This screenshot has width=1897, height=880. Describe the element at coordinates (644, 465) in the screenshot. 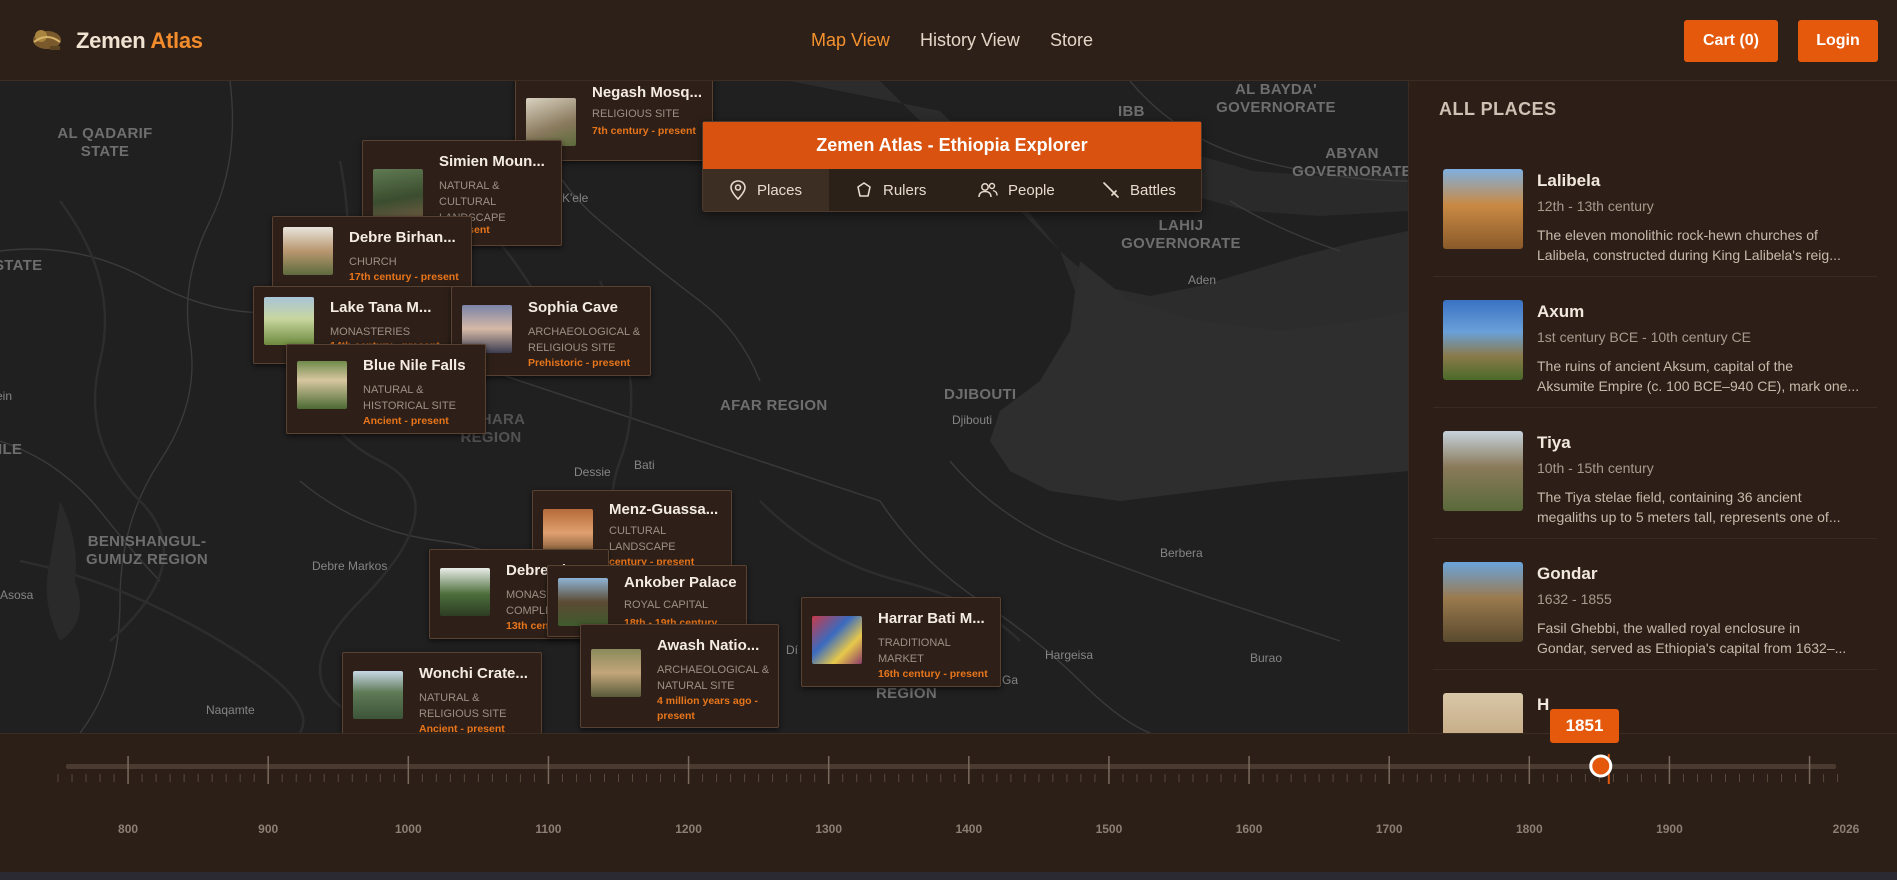

I see `city-bati: Bati` at that location.